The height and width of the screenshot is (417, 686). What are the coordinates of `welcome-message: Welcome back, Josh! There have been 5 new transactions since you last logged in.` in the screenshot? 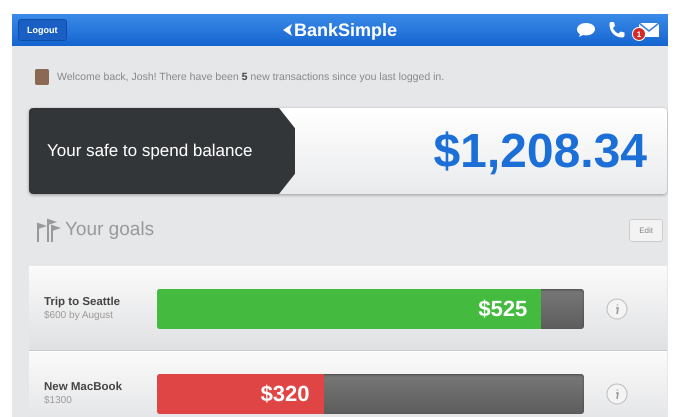 It's located at (250, 77).